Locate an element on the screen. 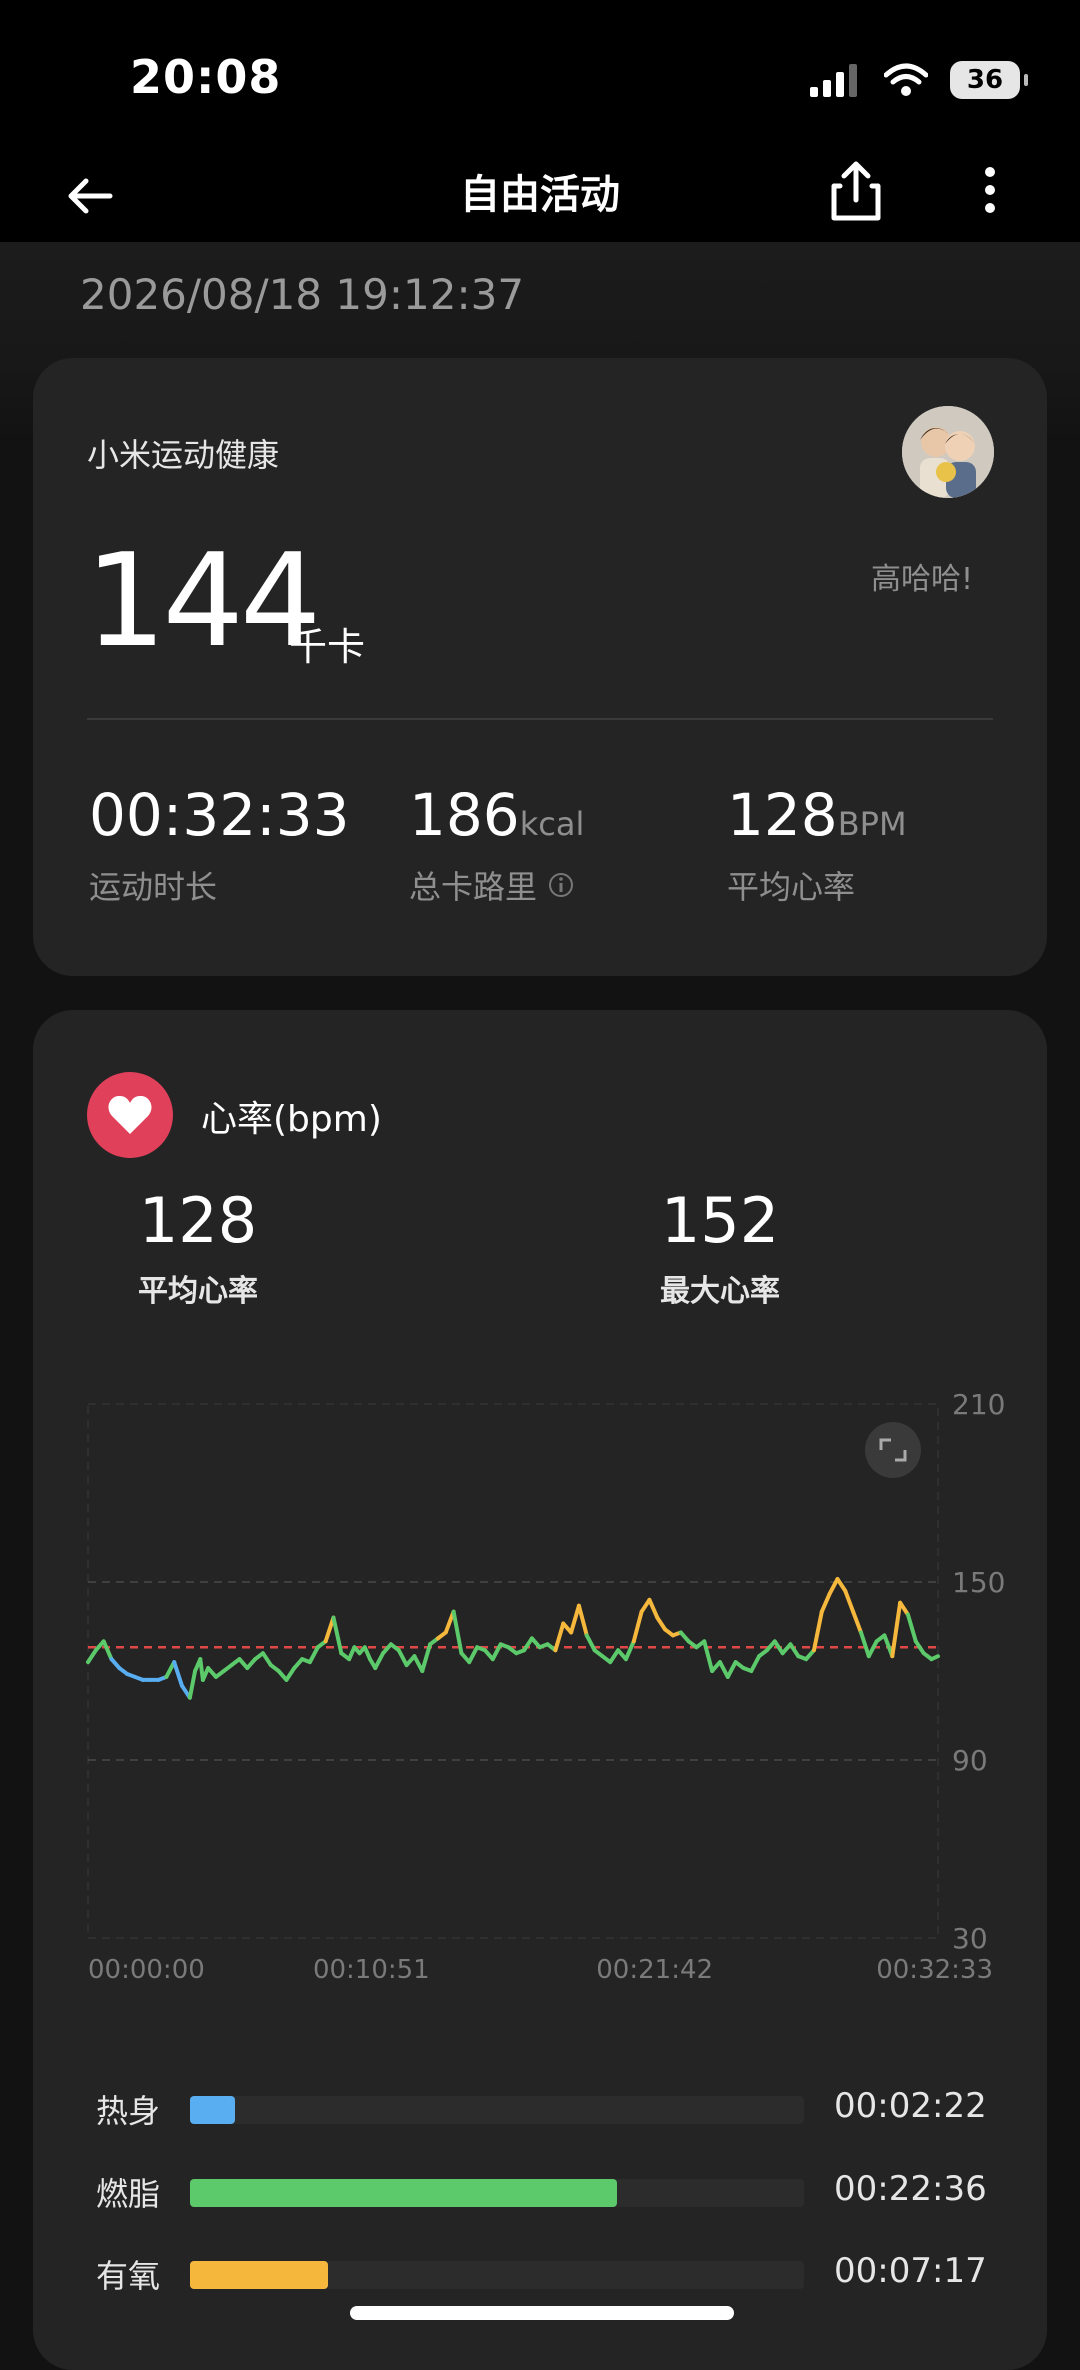  cellular-signal-icon is located at coordinates (833, 80).